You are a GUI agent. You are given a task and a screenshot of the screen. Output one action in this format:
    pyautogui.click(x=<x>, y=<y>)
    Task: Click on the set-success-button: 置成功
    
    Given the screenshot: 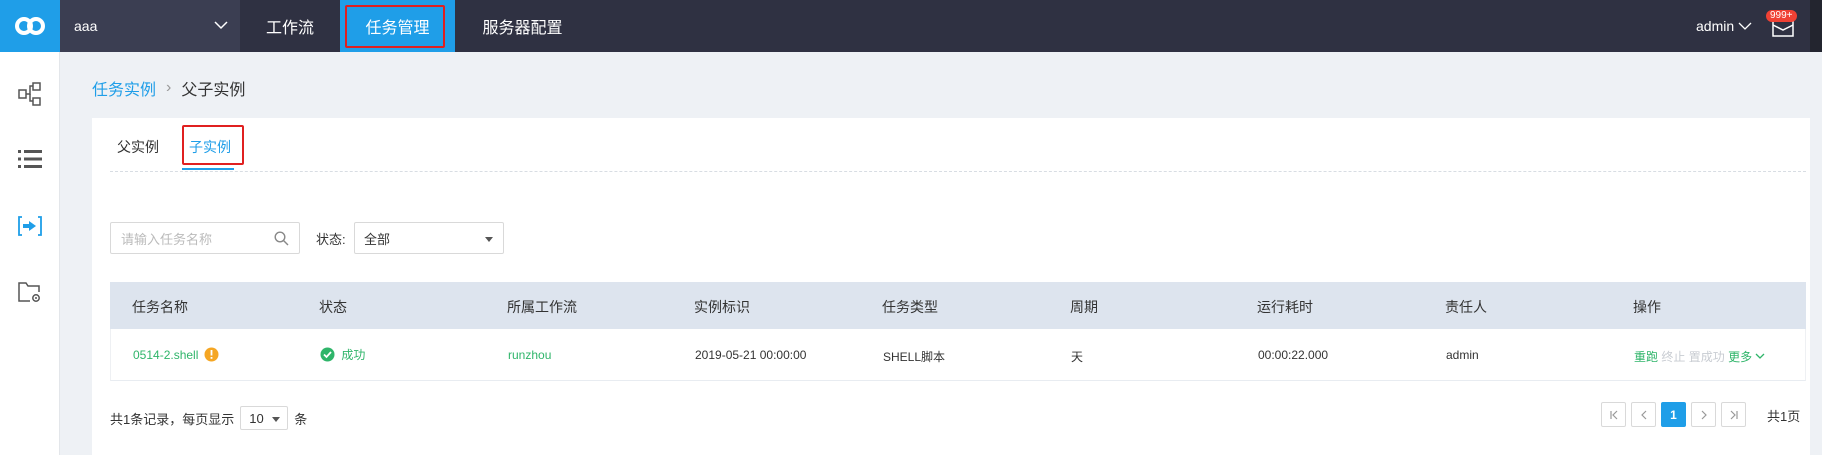 What is the action you would take?
    pyautogui.click(x=1707, y=357)
    